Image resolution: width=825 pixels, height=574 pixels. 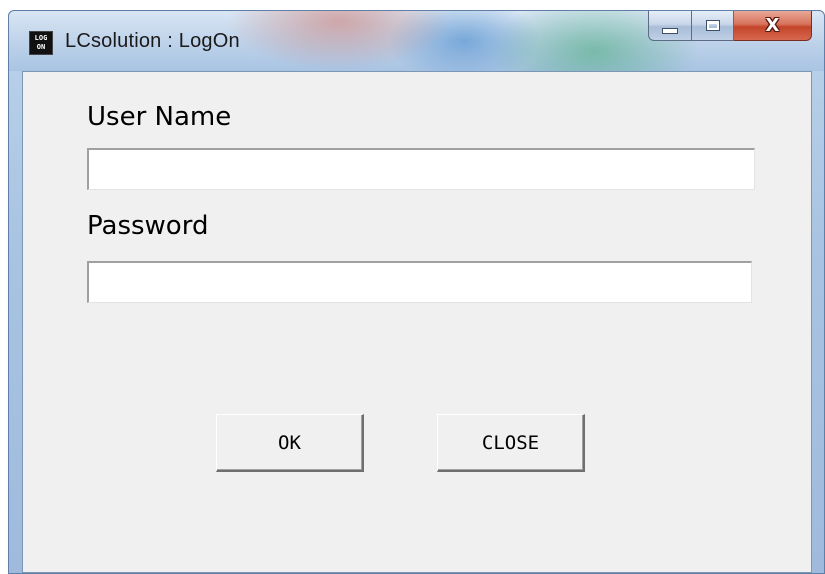 I want to click on username-input, so click(x=421, y=169).